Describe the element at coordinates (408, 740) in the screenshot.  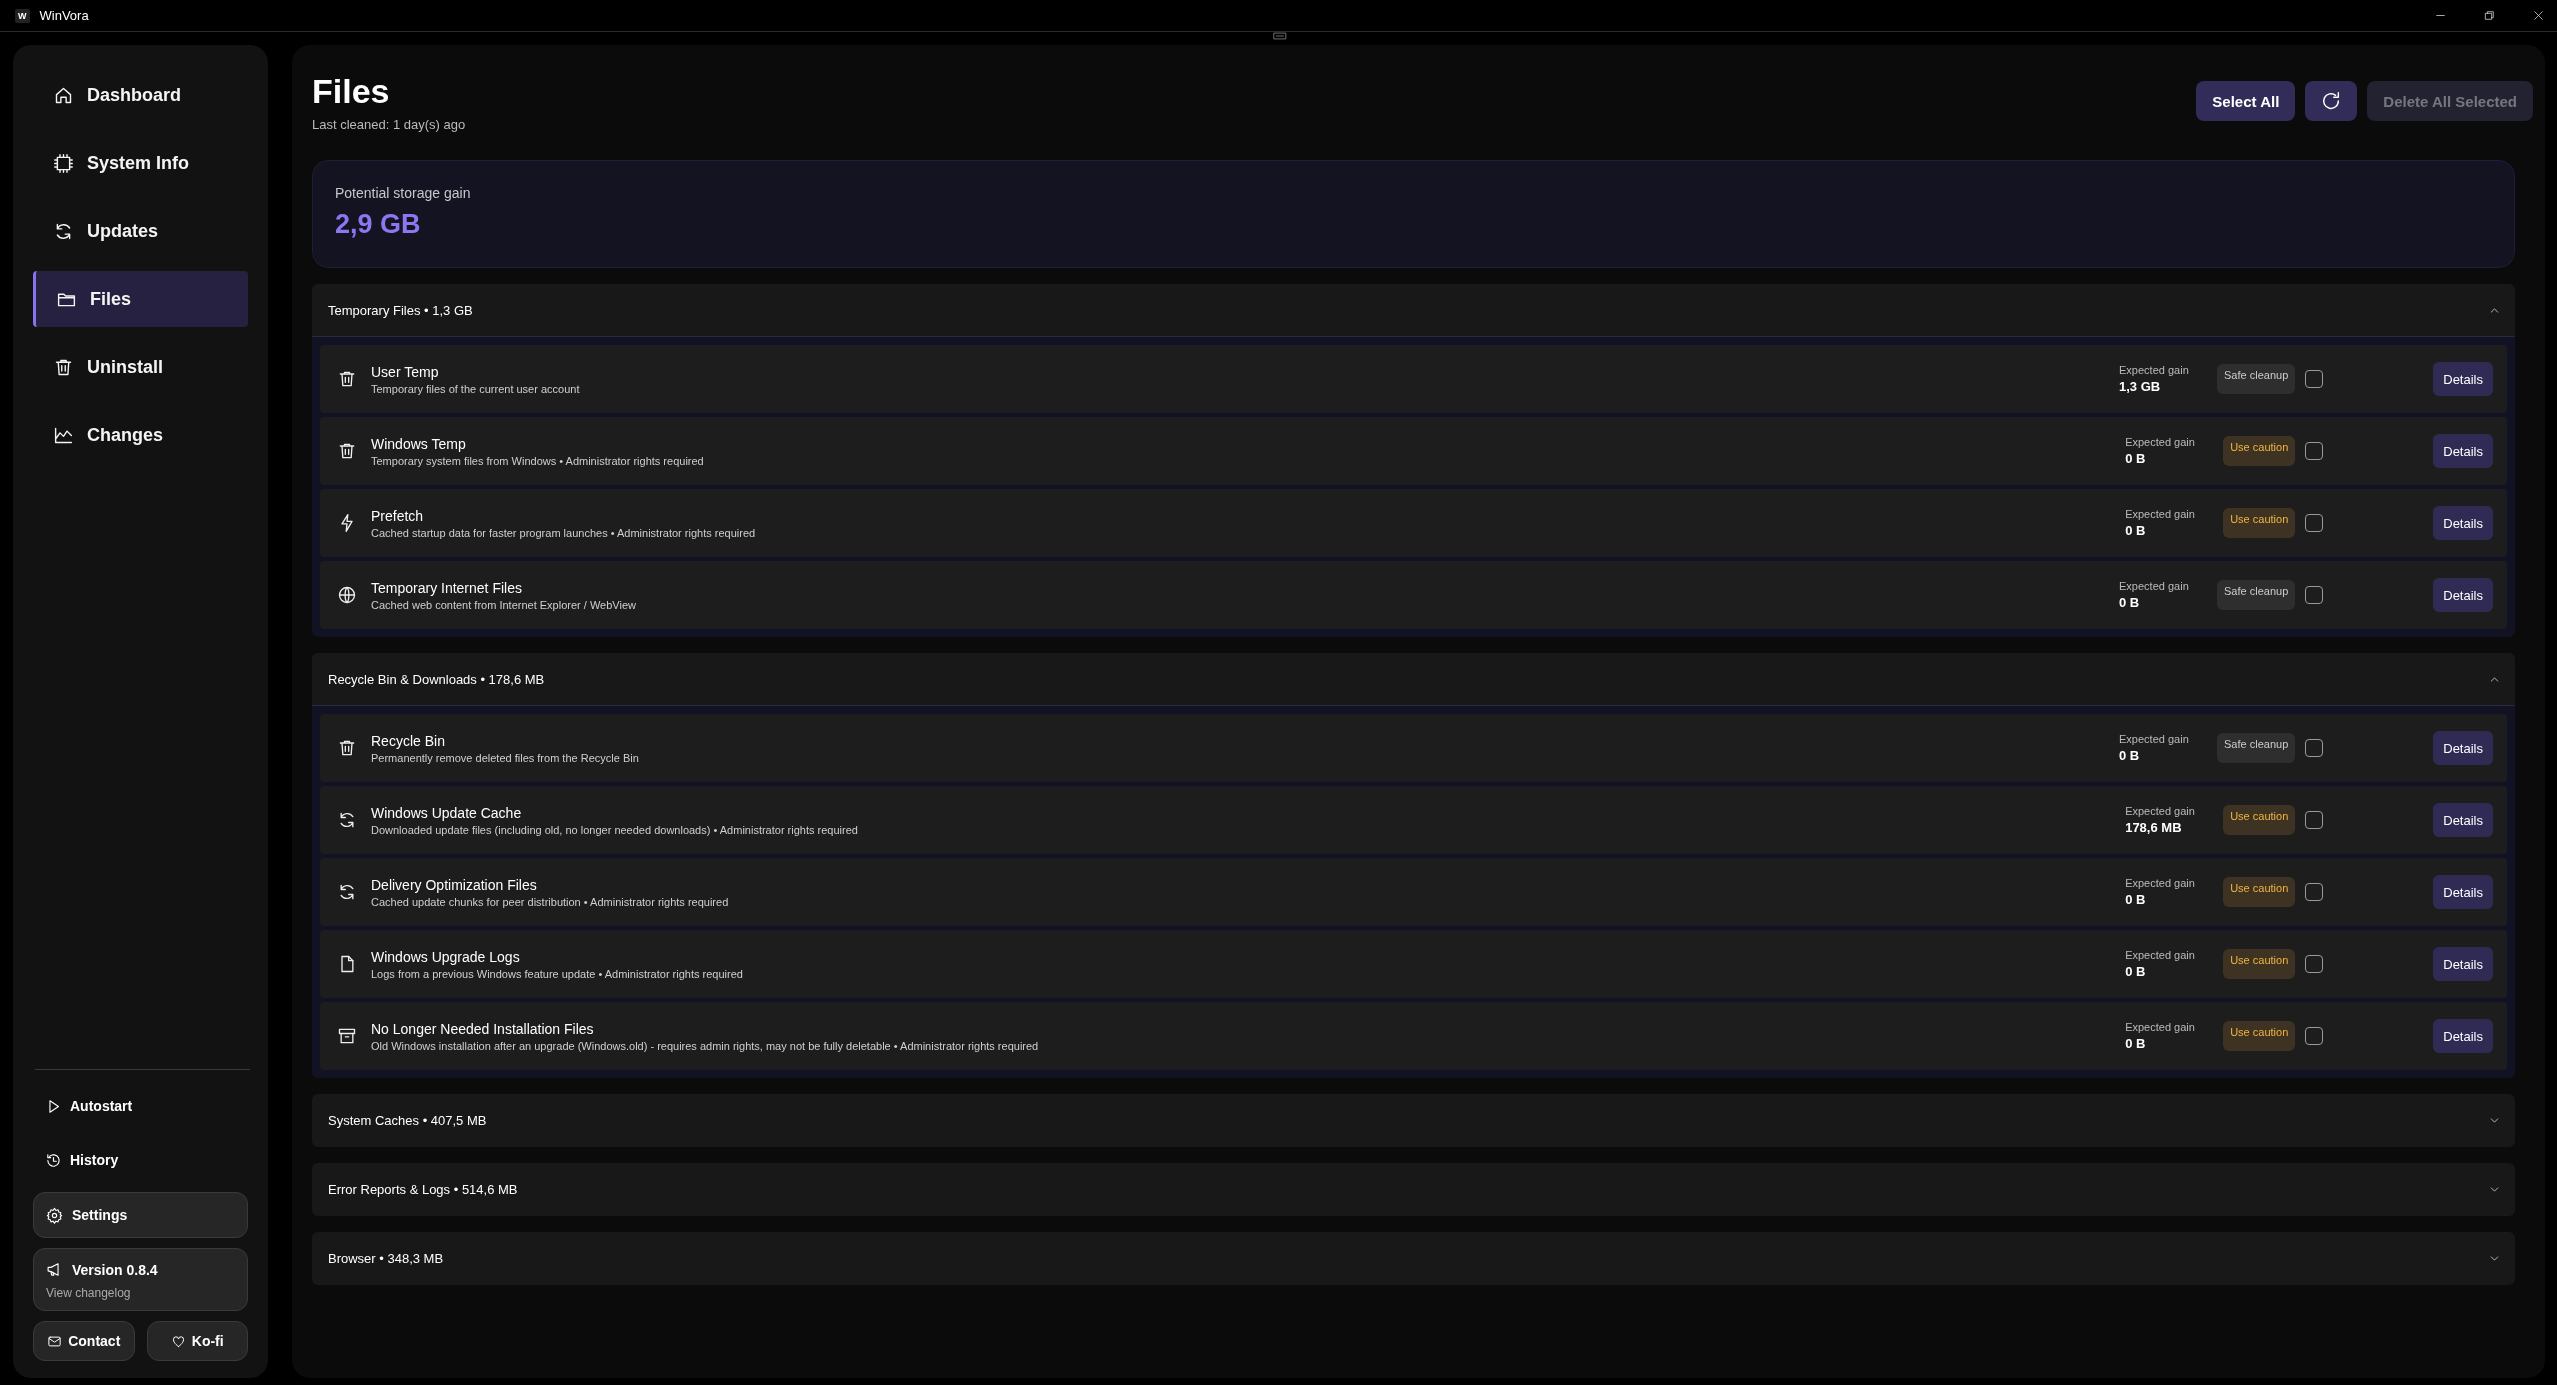
I see `item-title: Recycle Bin` at that location.